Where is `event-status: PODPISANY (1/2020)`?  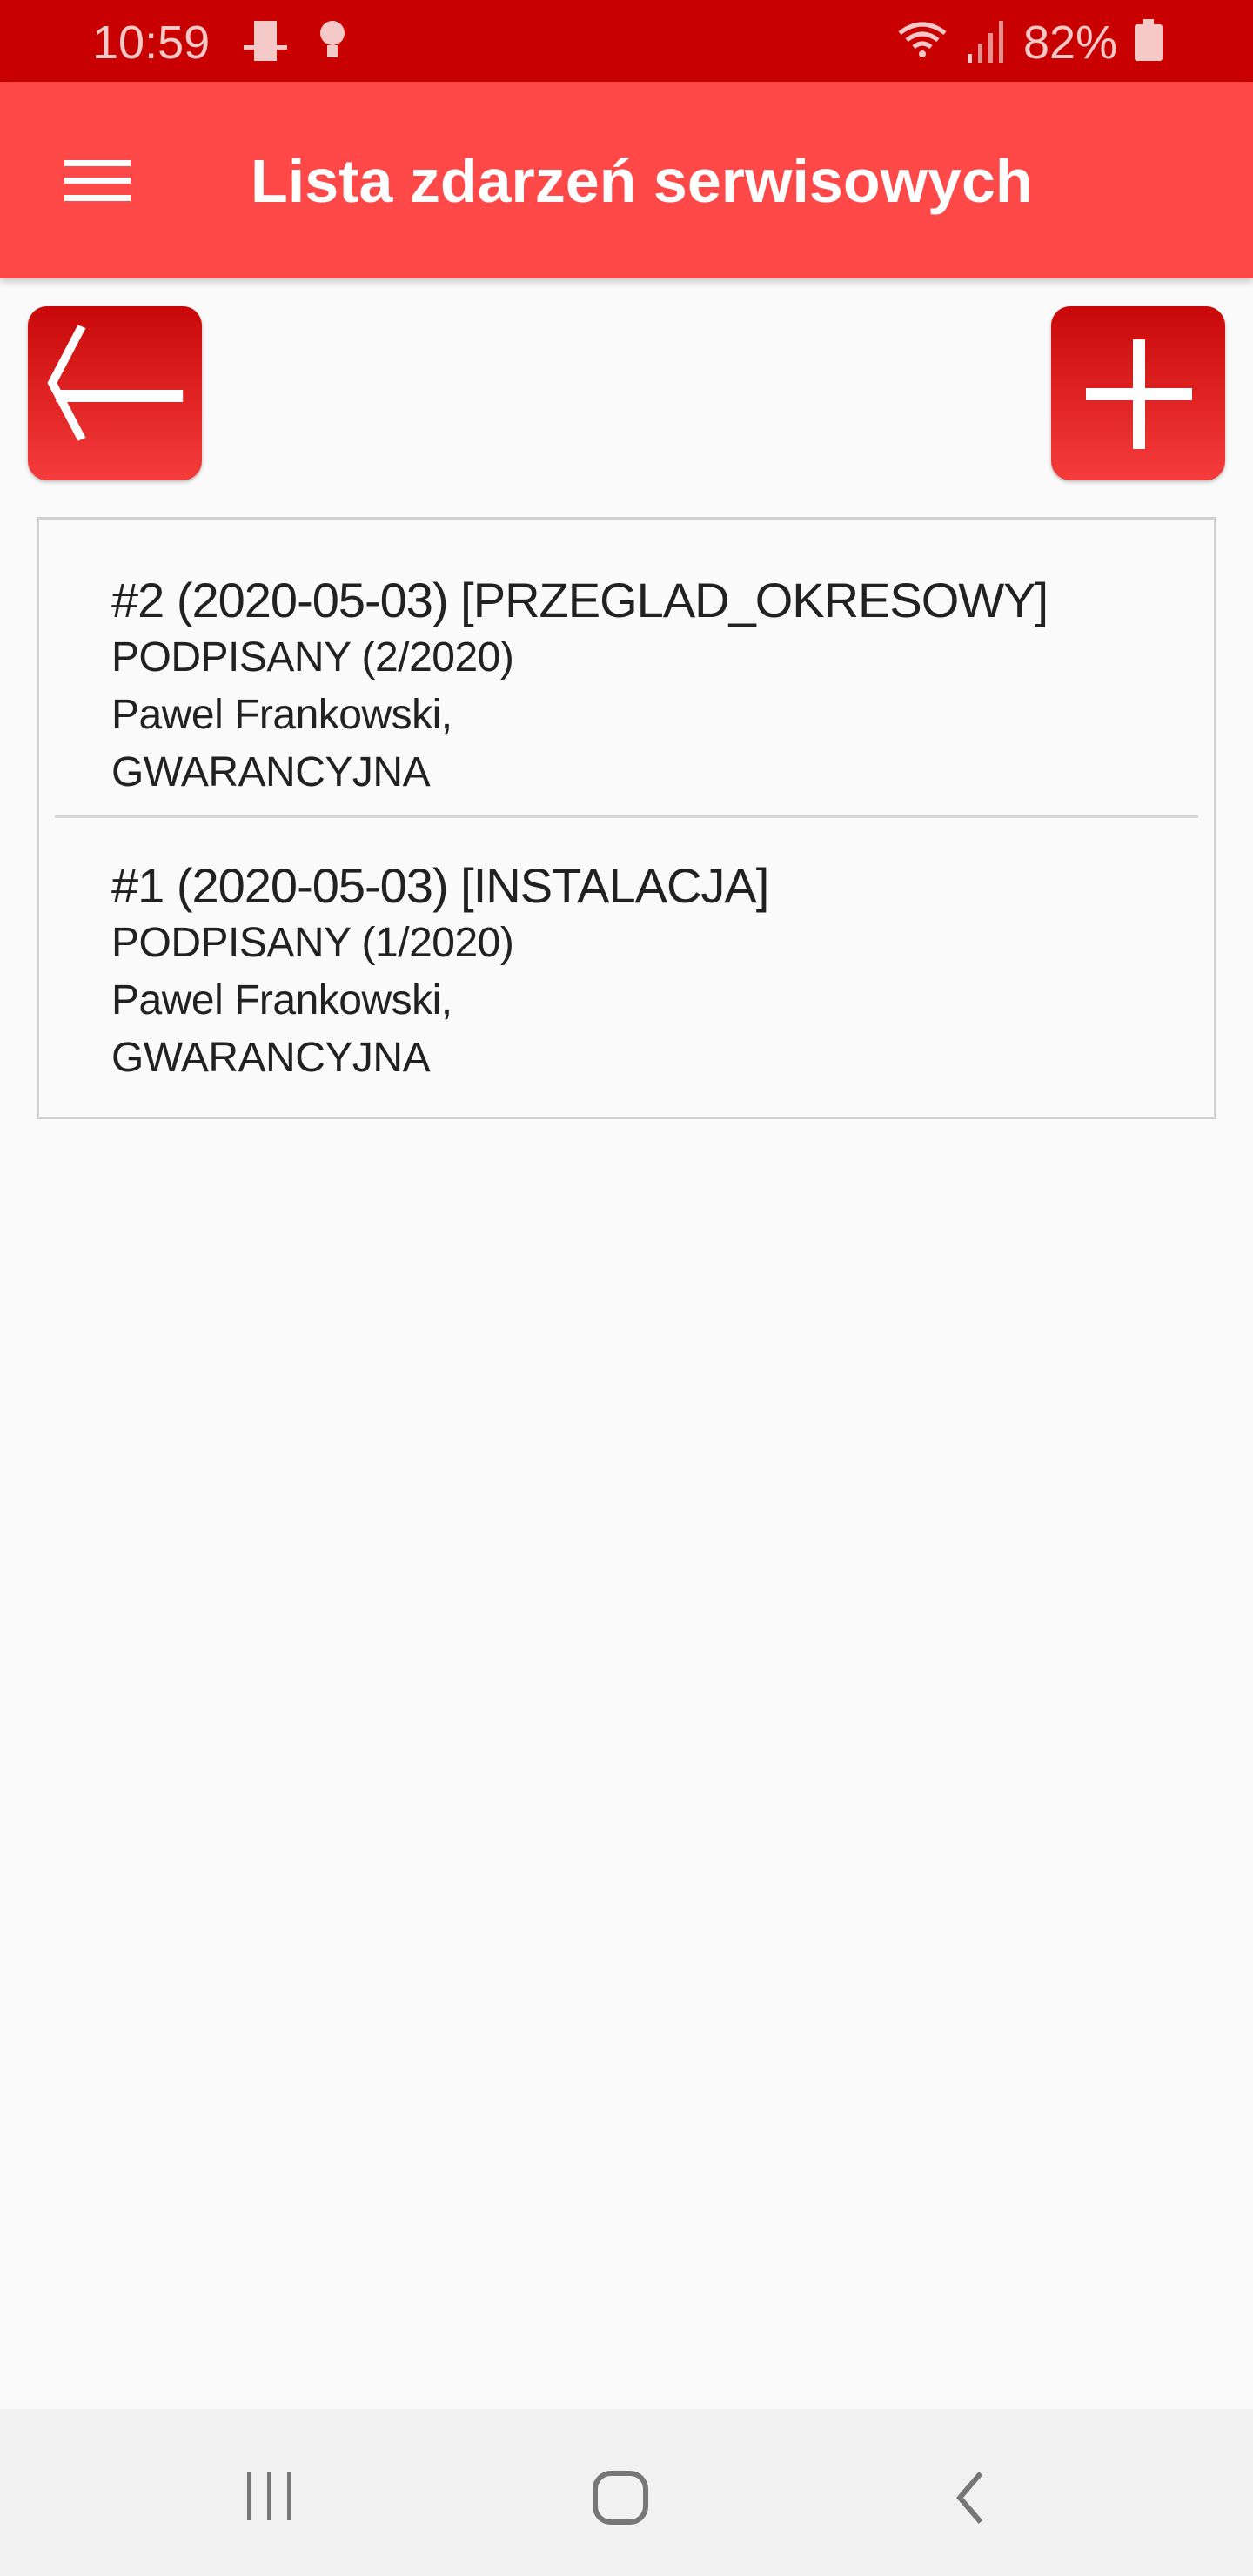 event-status: PODPISANY (1/2020) is located at coordinates (312, 943).